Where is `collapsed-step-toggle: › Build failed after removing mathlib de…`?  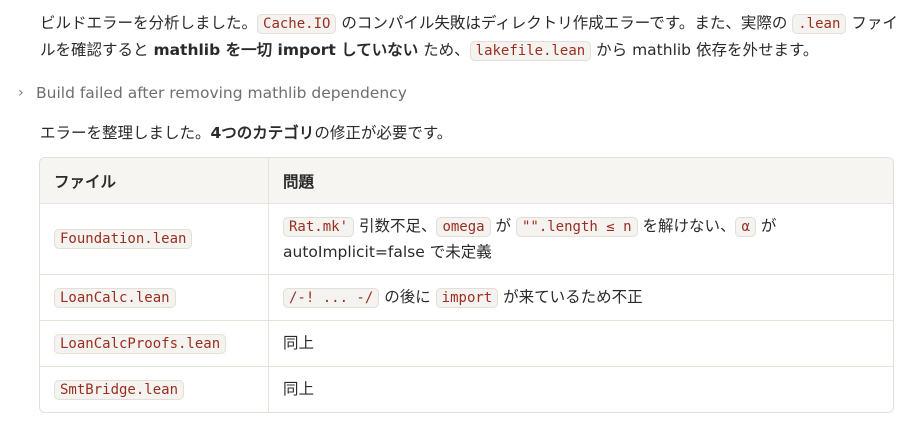
collapsed-step-toggle: › Build failed after removing mathlib de… is located at coordinates (212, 93).